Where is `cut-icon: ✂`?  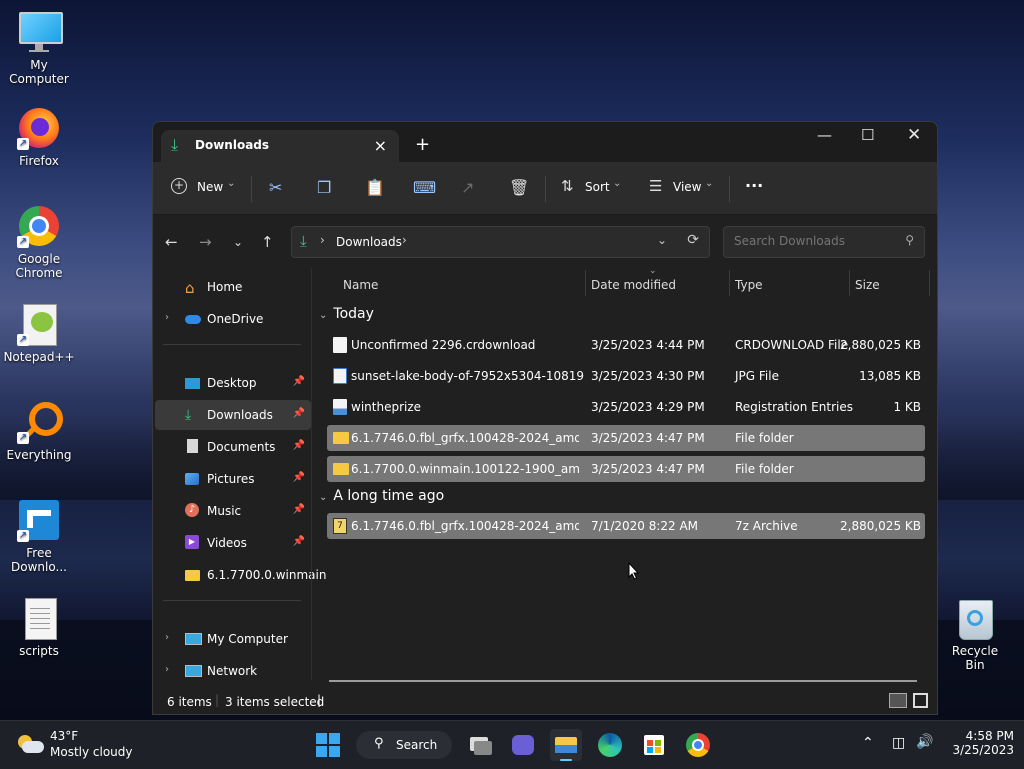 cut-icon: ✂ is located at coordinates (275, 187).